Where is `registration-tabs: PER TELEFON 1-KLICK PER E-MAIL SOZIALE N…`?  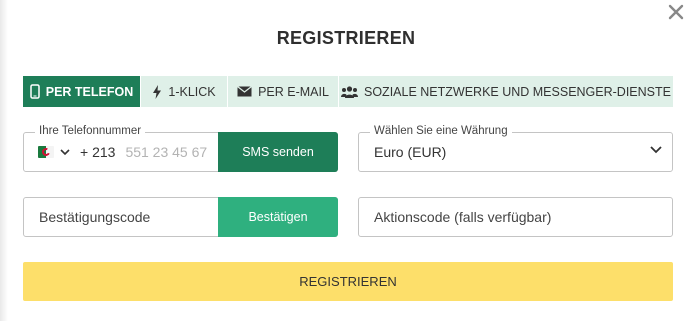 registration-tabs: PER TELEFON 1-KLICK PER E-MAIL SOZIALE N… is located at coordinates (348, 91).